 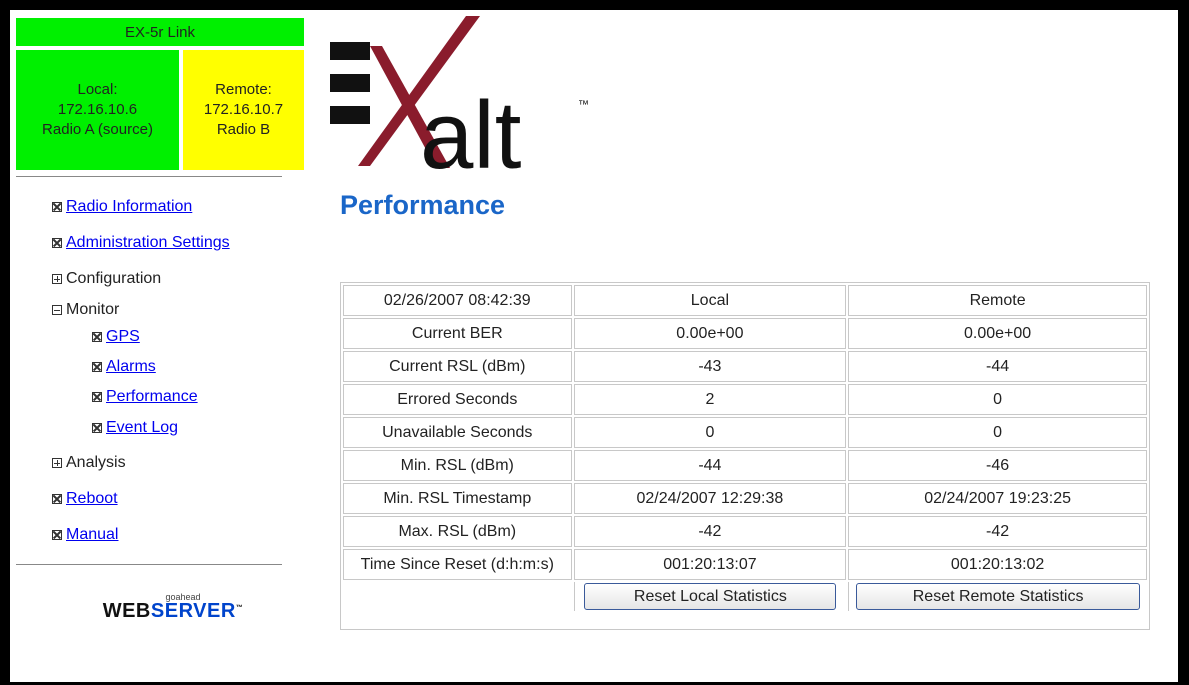 I want to click on nav-item-alarms: Alarms, so click(x=124, y=367).